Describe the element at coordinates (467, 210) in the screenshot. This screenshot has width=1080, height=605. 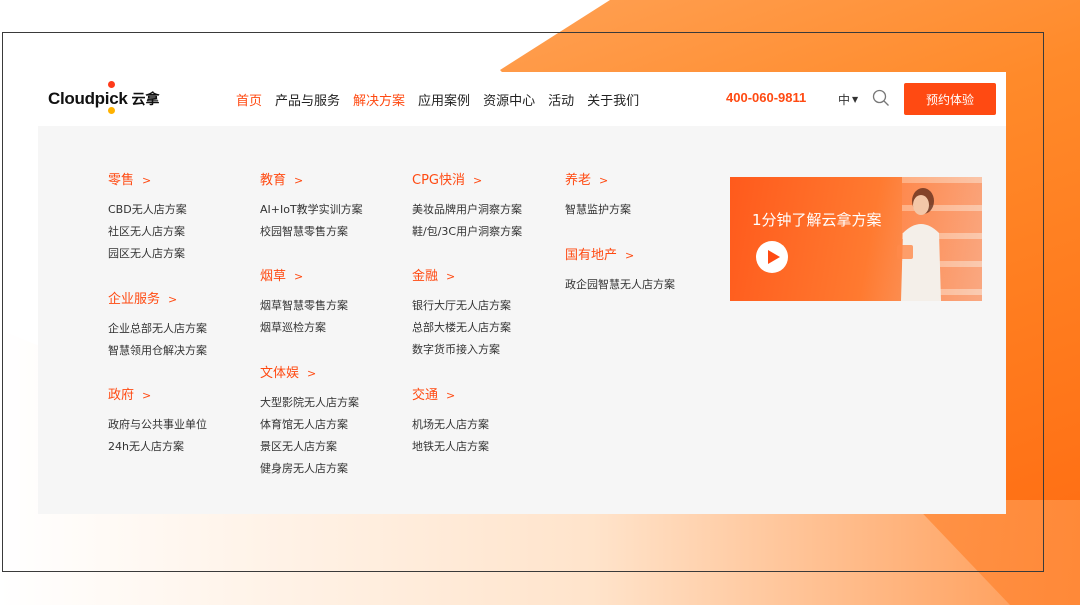
I see `solution-link: 美妆品牌用户洞察方案` at that location.